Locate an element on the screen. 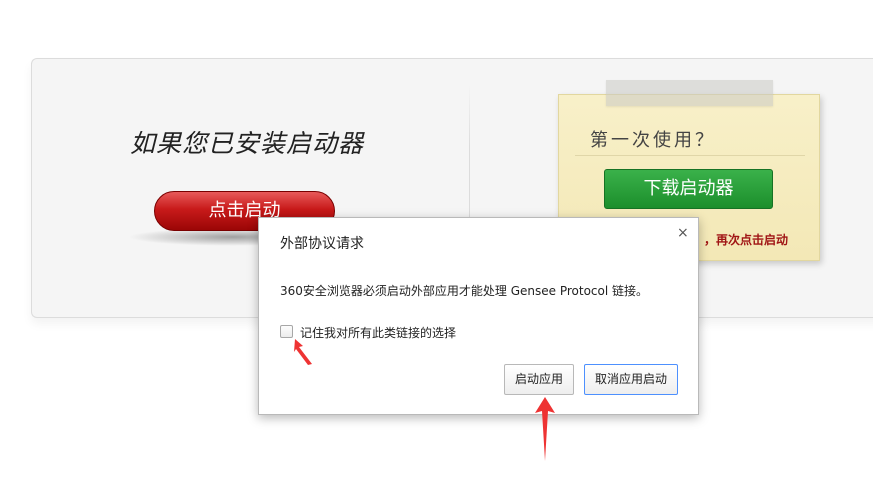 The width and height of the screenshot is (873, 504). installed-heading: 如果您已安装启动器 is located at coordinates (247, 143).